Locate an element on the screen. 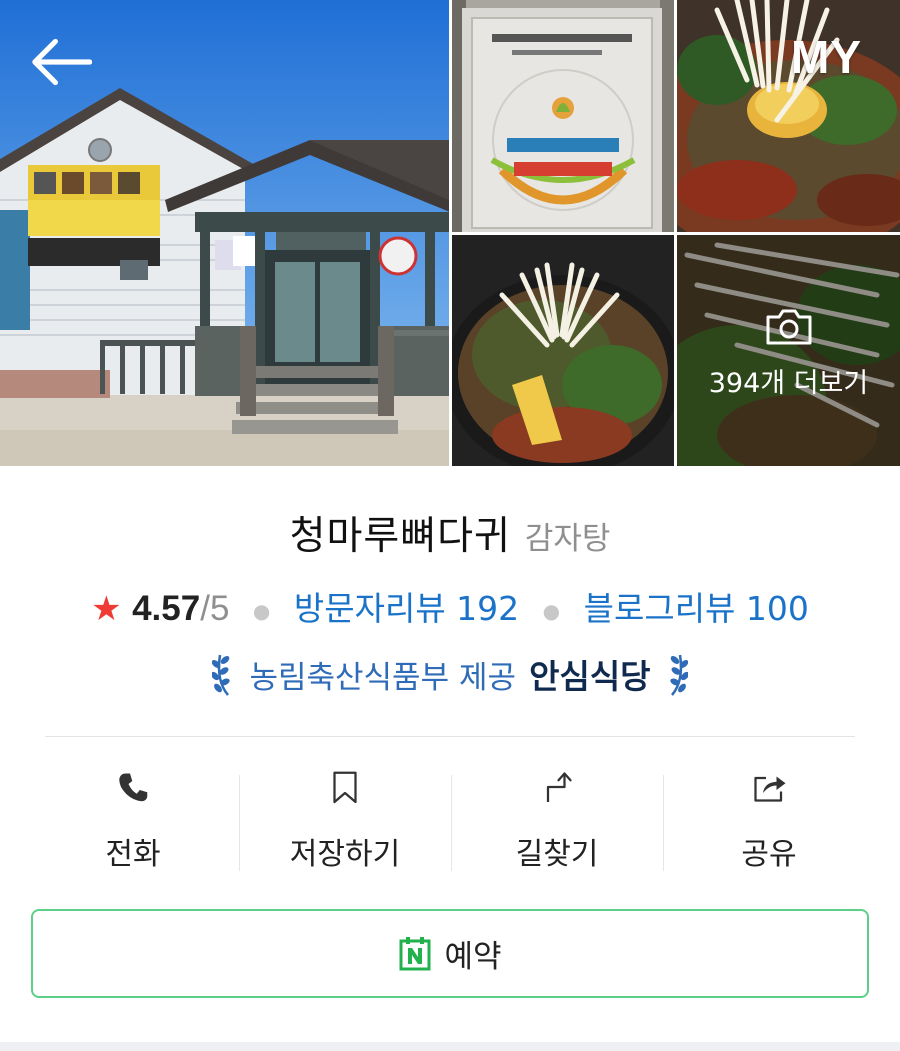 The height and width of the screenshot is (1051, 900). my-button: MY is located at coordinates (826, 57).